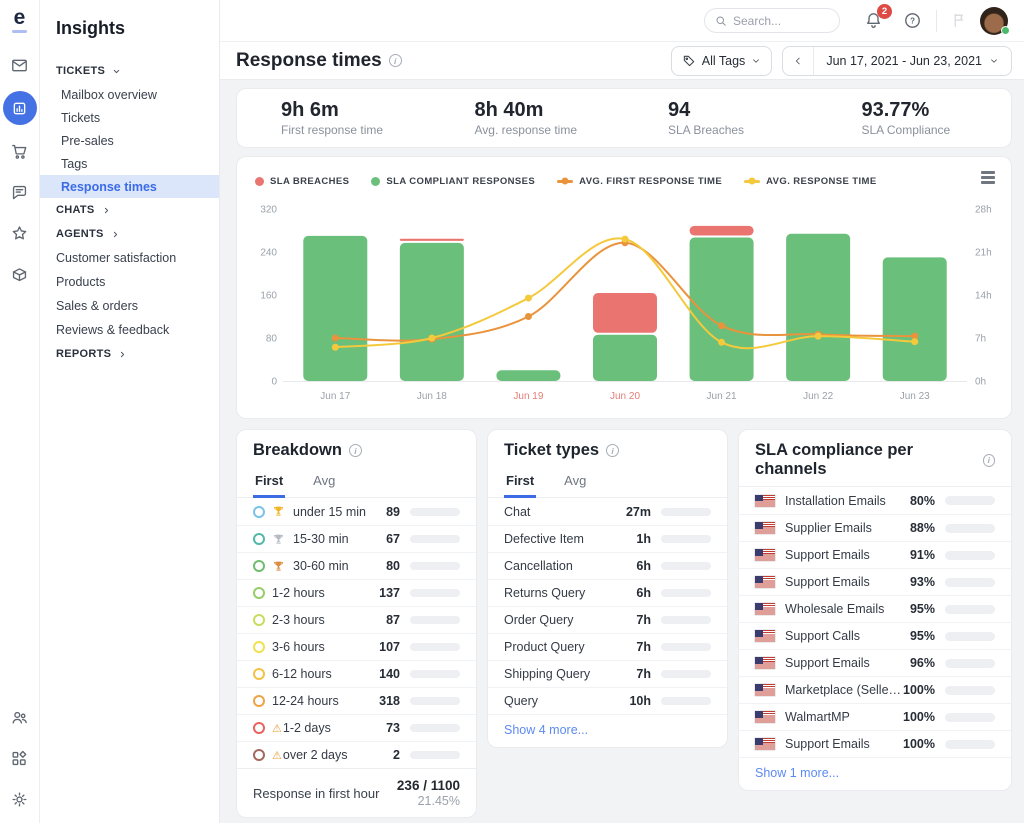  What do you see at coordinates (129, 210) in the screenshot?
I see `sidebar-section-chats: CHATS` at bounding box center [129, 210].